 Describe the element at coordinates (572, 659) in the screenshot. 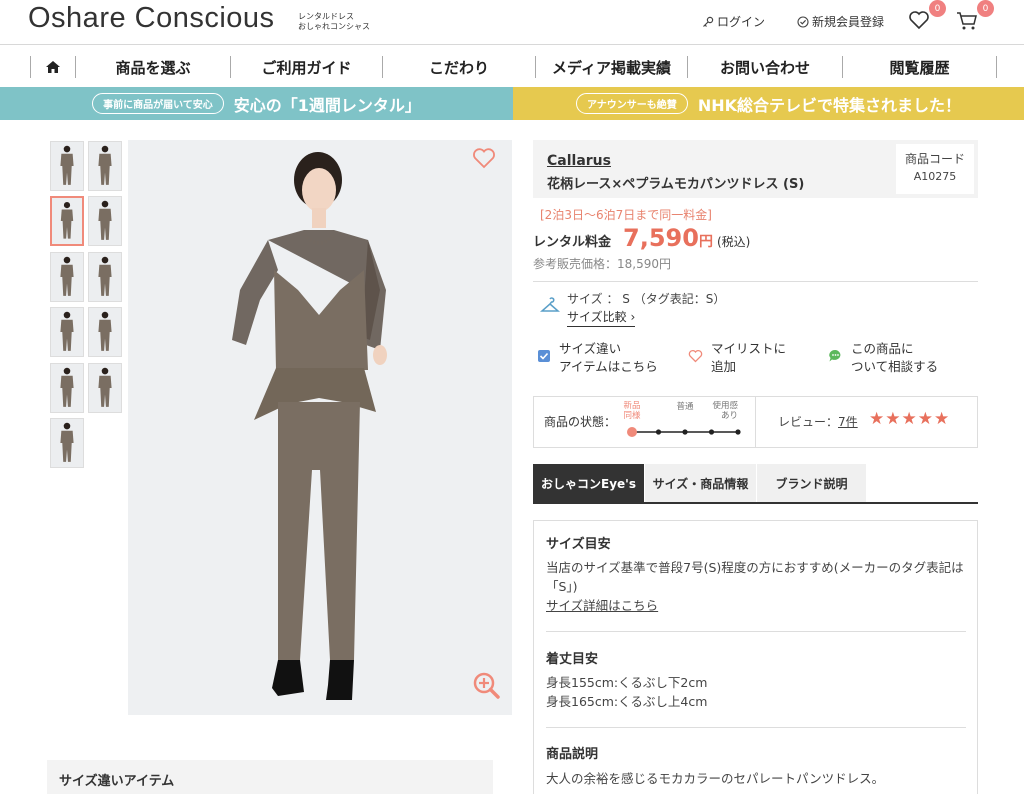

I see `length-guide-heading: 着丈目安` at that location.